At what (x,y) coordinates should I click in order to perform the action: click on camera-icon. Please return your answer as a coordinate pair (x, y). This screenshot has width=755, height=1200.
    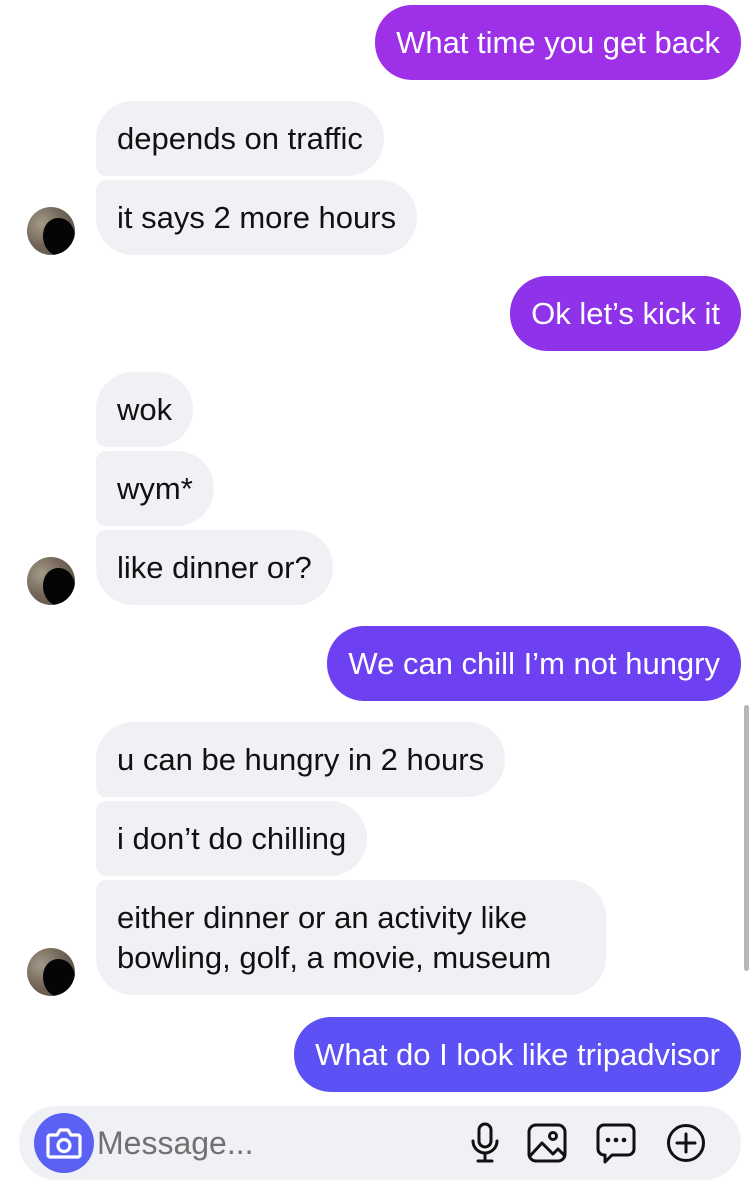
    Looking at the image, I should click on (64, 1143).